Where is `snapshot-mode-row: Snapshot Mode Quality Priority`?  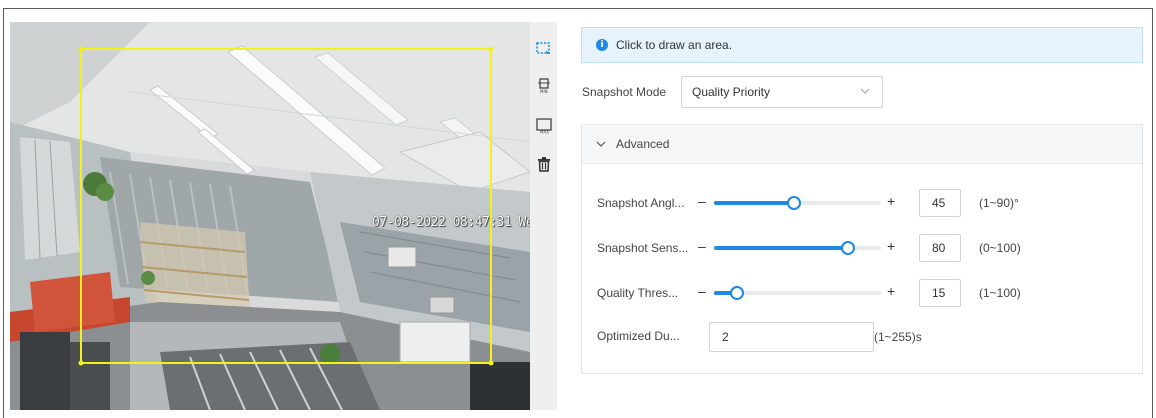 snapshot-mode-row: Snapshot Mode Quality Priority is located at coordinates (732, 92).